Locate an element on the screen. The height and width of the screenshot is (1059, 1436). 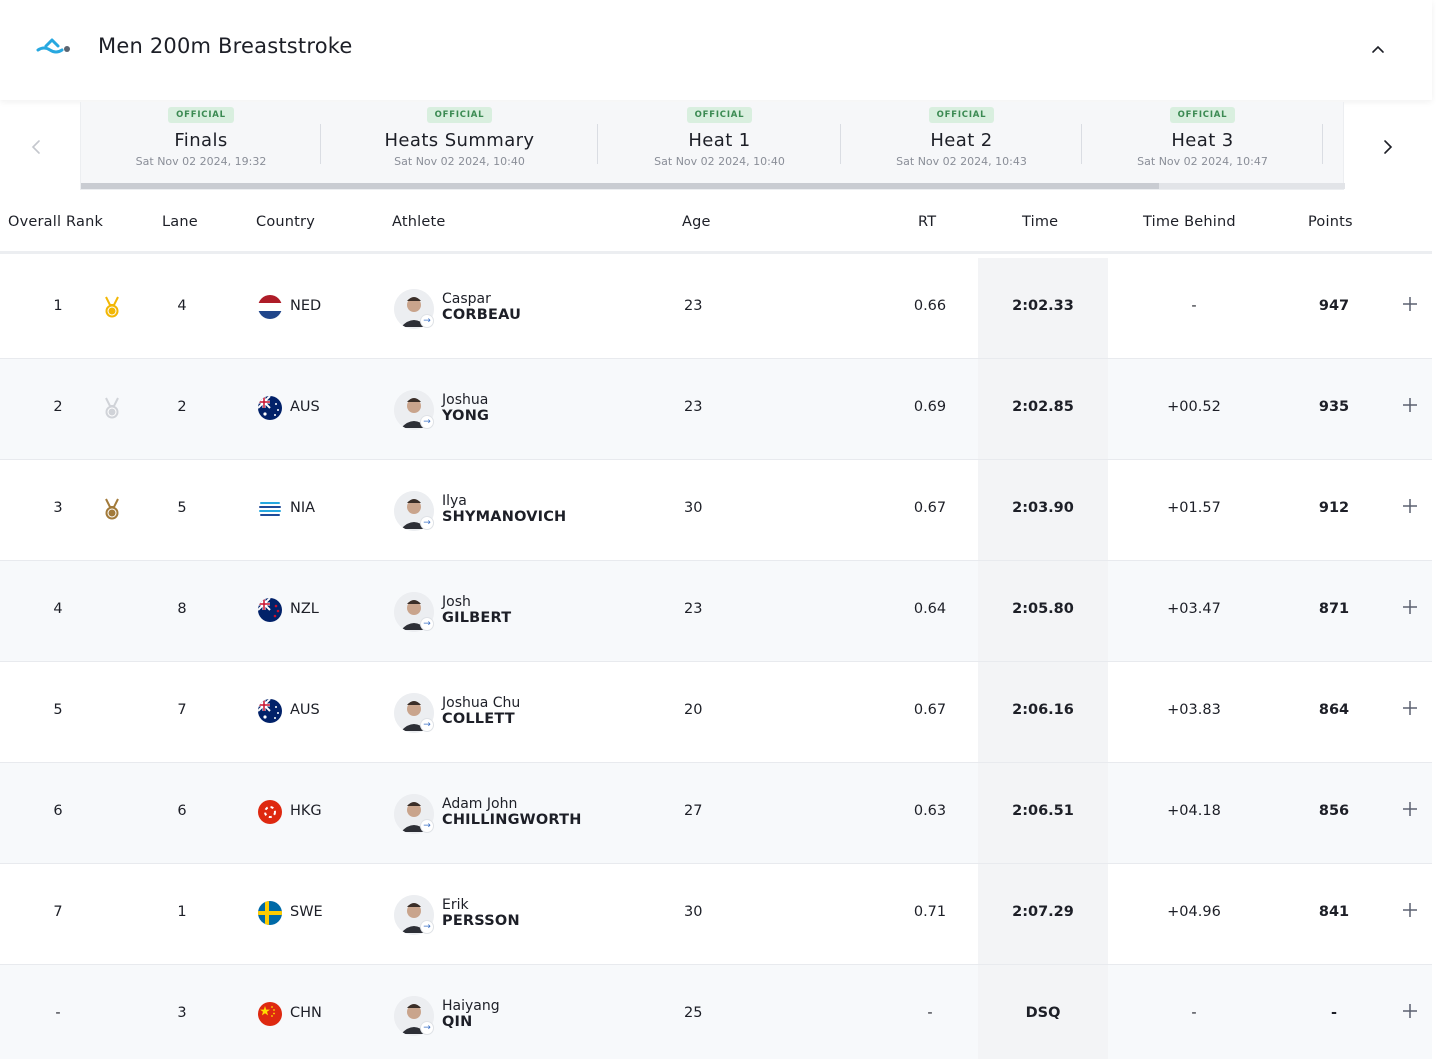
race-time: 2:06.16 is located at coordinates (1043, 710).